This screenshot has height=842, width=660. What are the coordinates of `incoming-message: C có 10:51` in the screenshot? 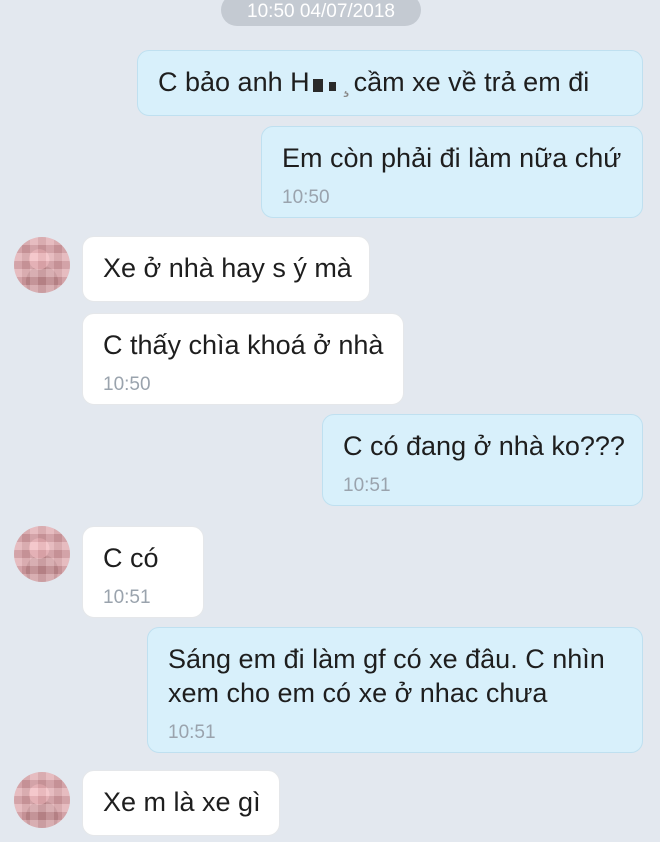 It's located at (143, 572).